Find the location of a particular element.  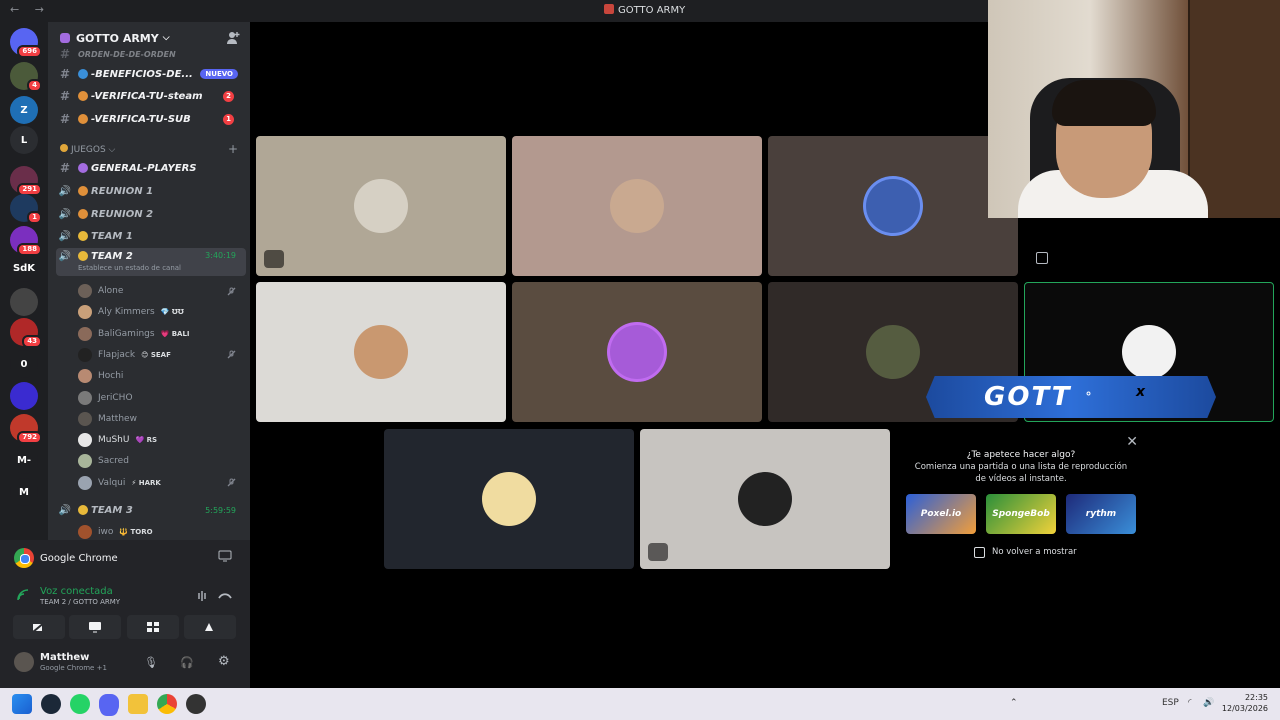

channel-verifica-steam: # -VERIFICA-TU-steam 2 is located at coordinates (151, 96).